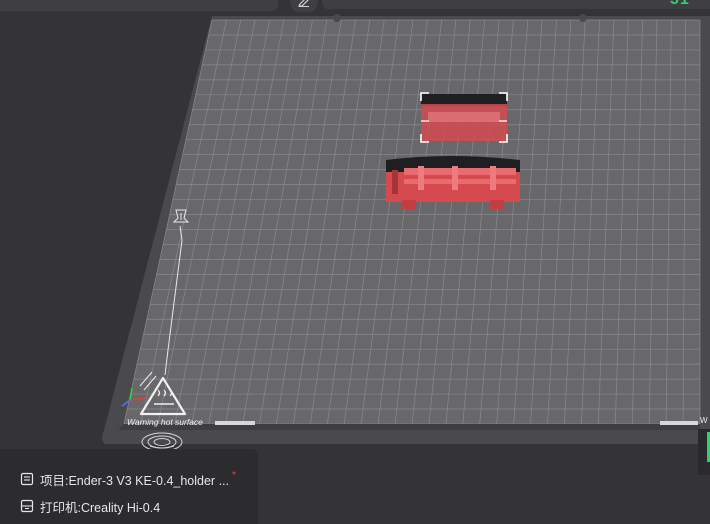  I want to click on printer-info: 打印机:Creality Hi-0.4, so click(90, 506).